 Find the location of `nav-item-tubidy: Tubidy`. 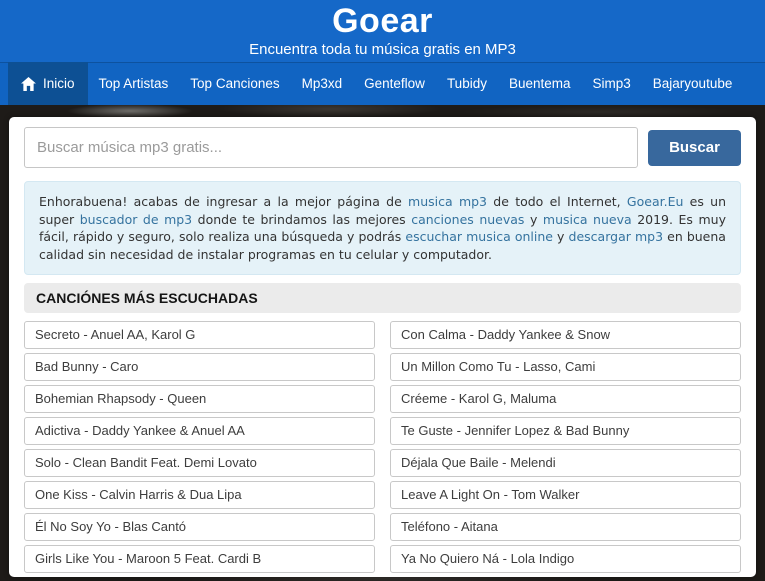

nav-item-tubidy: Tubidy is located at coordinates (467, 83).